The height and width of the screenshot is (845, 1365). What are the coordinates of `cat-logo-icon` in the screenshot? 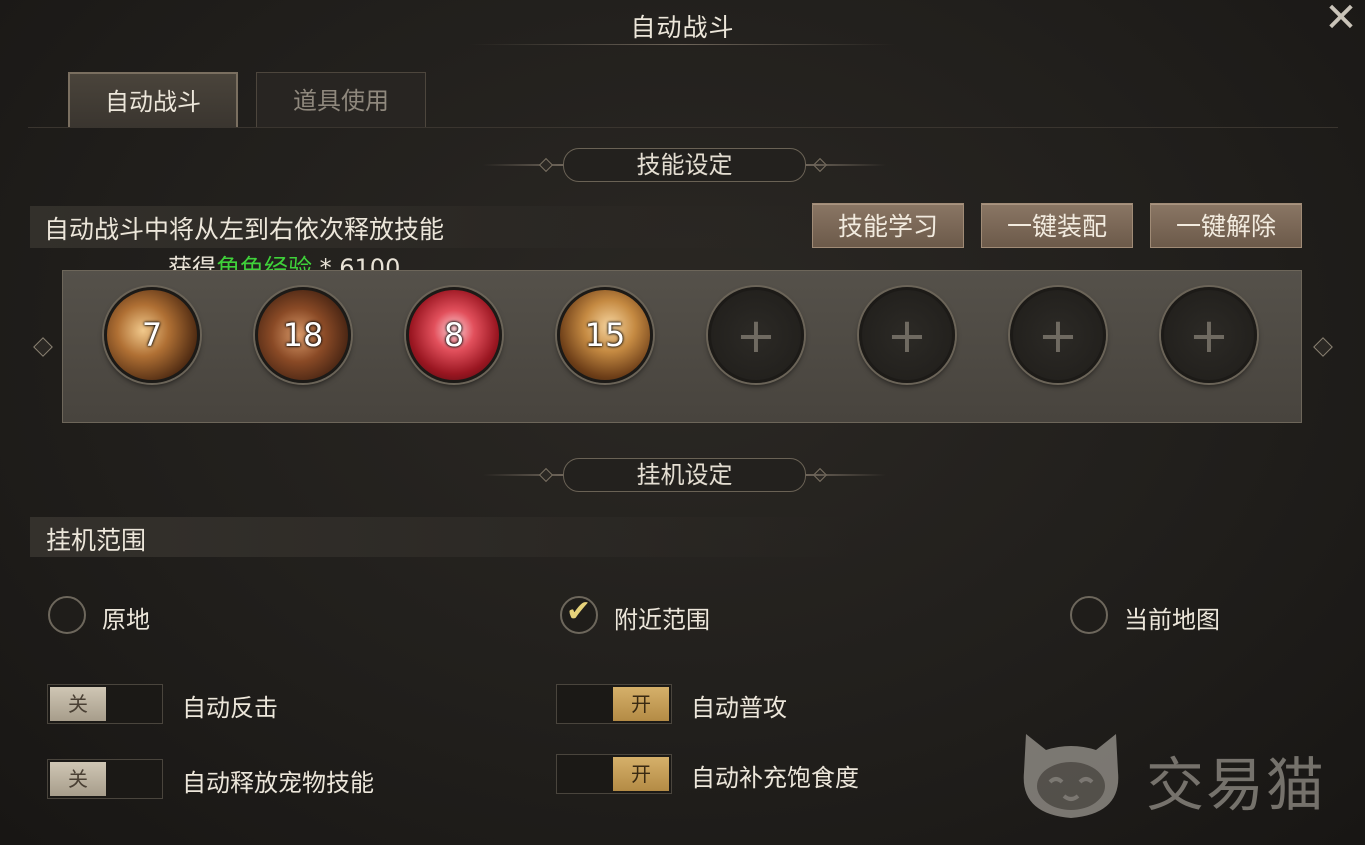 It's located at (1071, 776).